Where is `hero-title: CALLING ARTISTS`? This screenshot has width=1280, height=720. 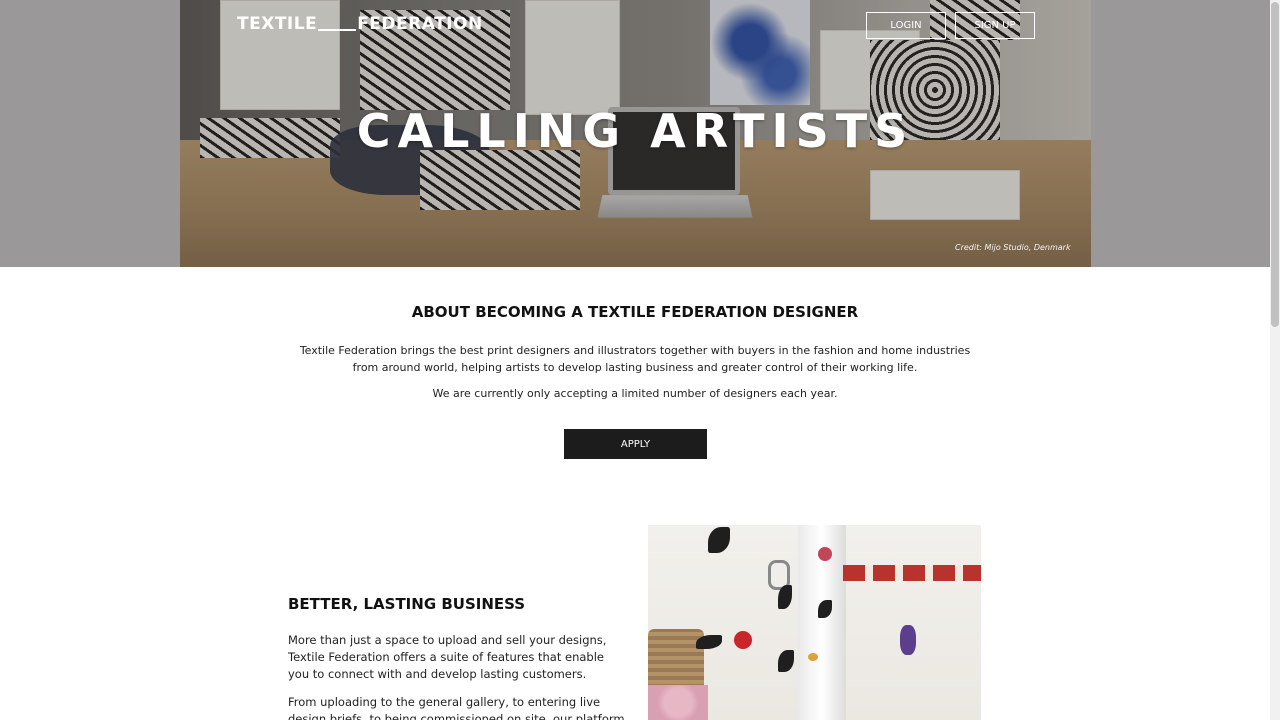 hero-title: CALLING ARTISTS is located at coordinates (635, 131).